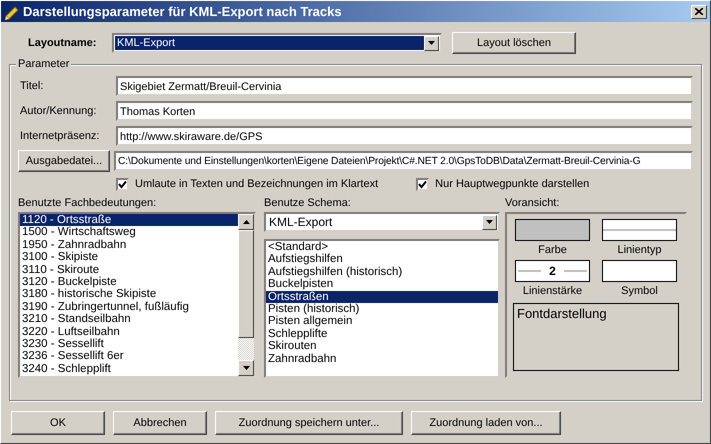 This screenshot has width=711, height=444. What do you see at coordinates (382, 272) in the screenshot?
I see `list-item: Aufstiegshilfen (historisch)` at bounding box center [382, 272].